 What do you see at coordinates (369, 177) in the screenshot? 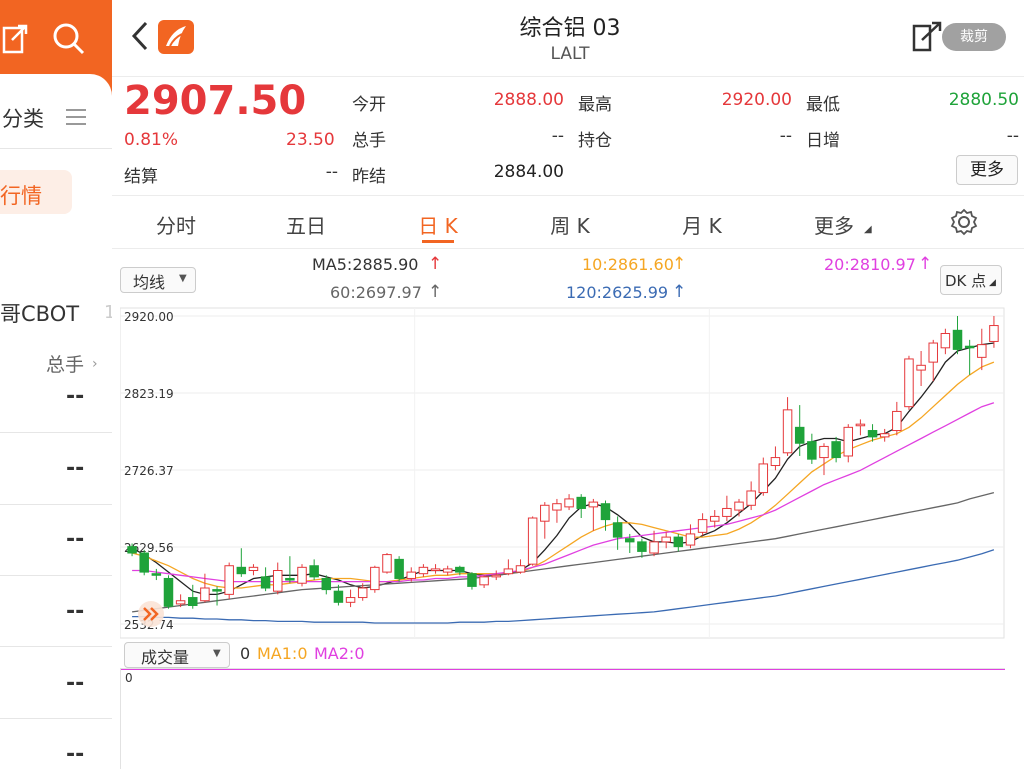
I see `prev-settle-label: 昨结` at bounding box center [369, 177].